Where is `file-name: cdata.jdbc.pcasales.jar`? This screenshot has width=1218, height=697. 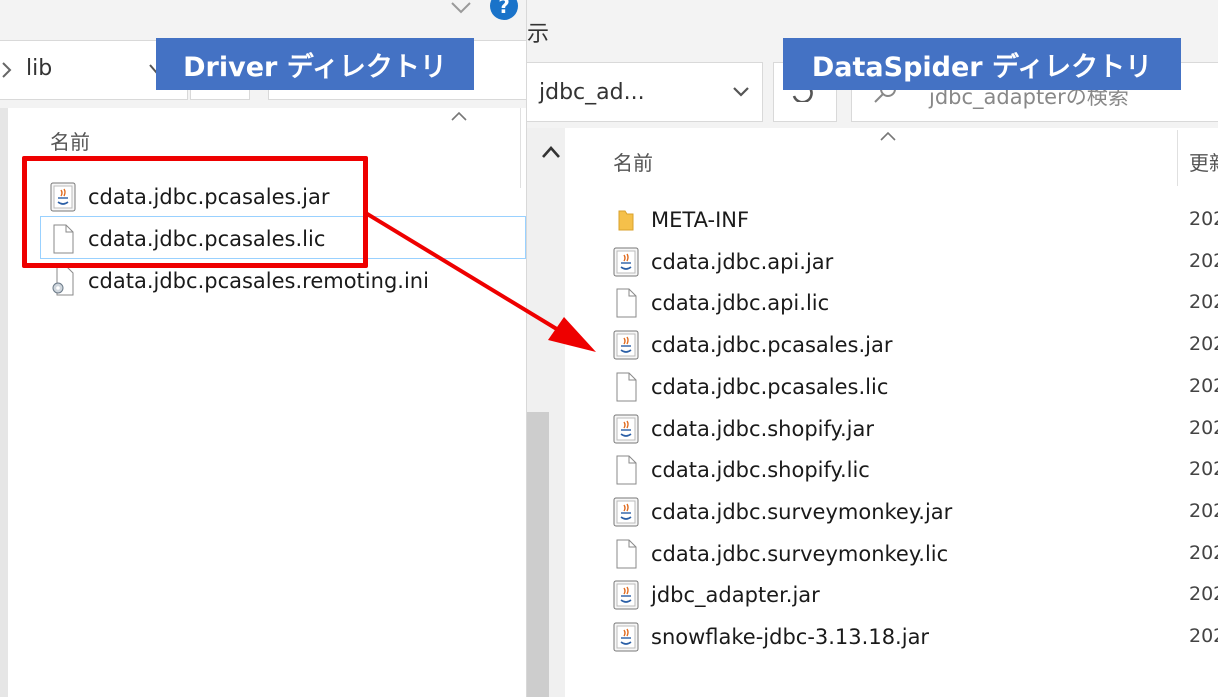
file-name: cdata.jdbc.pcasales.jar is located at coordinates (772, 345).